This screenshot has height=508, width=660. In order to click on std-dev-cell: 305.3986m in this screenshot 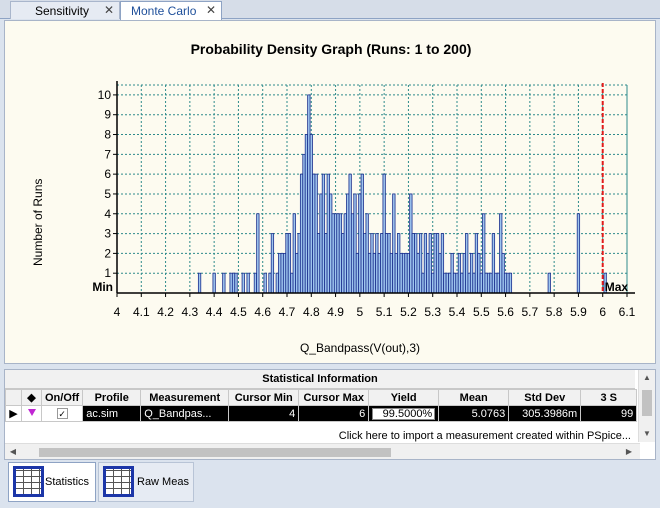, I will do `click(545, 413)`.